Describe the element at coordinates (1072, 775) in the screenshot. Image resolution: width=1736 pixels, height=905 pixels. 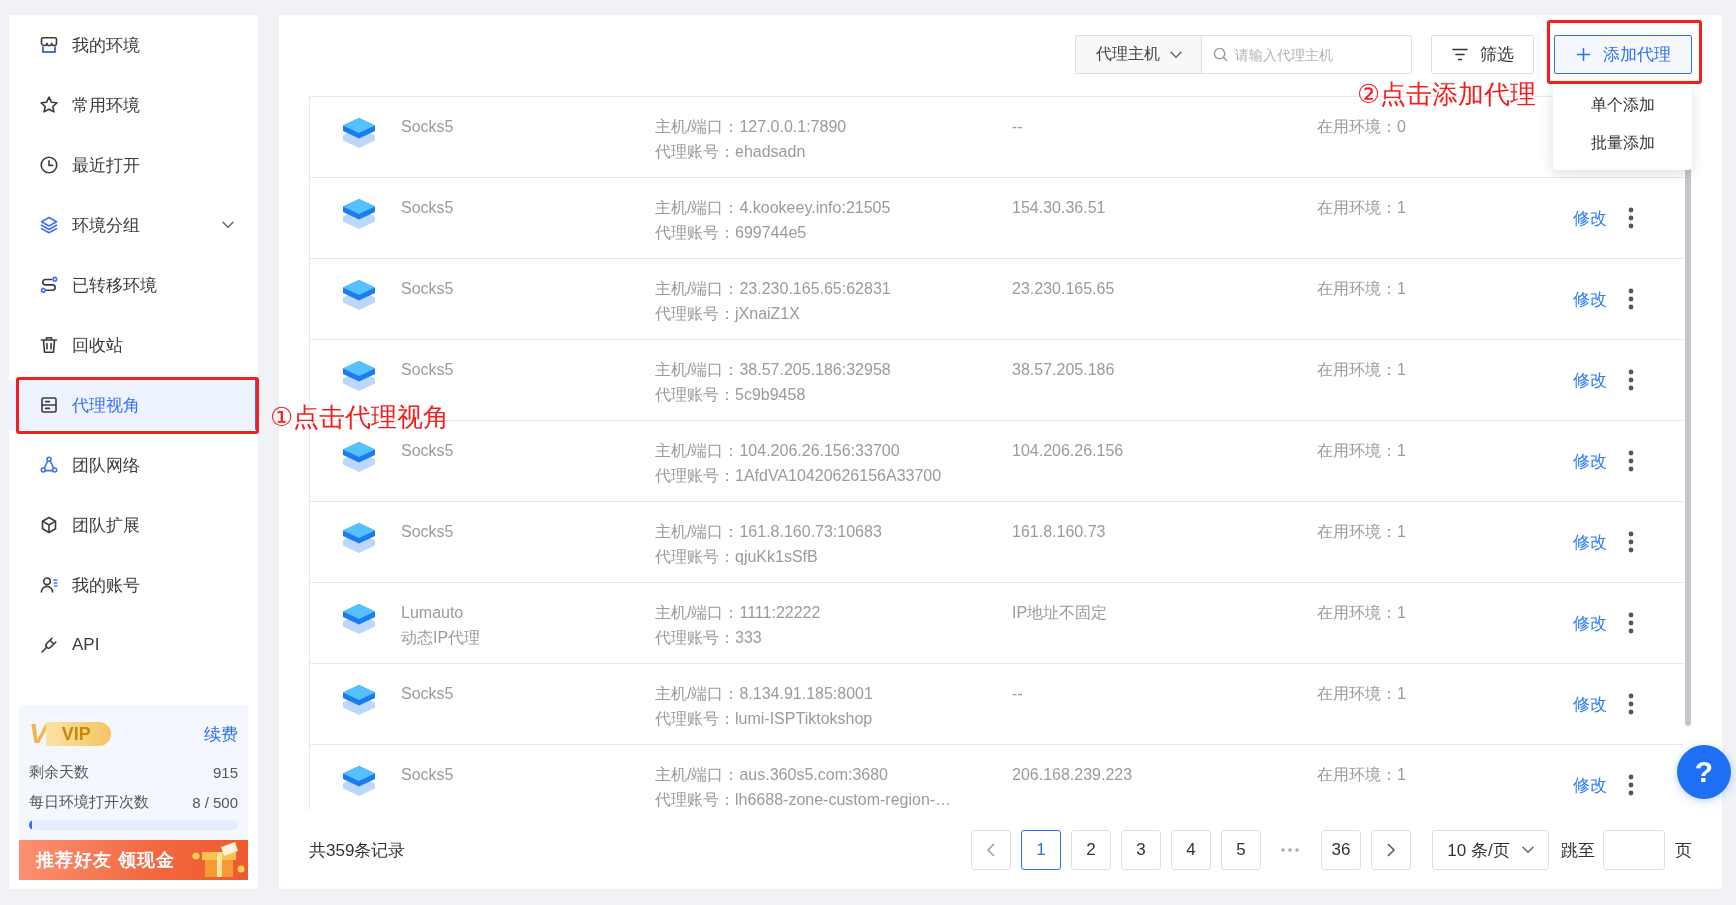
I see `ip-address: 206.168.239.223` at that location.